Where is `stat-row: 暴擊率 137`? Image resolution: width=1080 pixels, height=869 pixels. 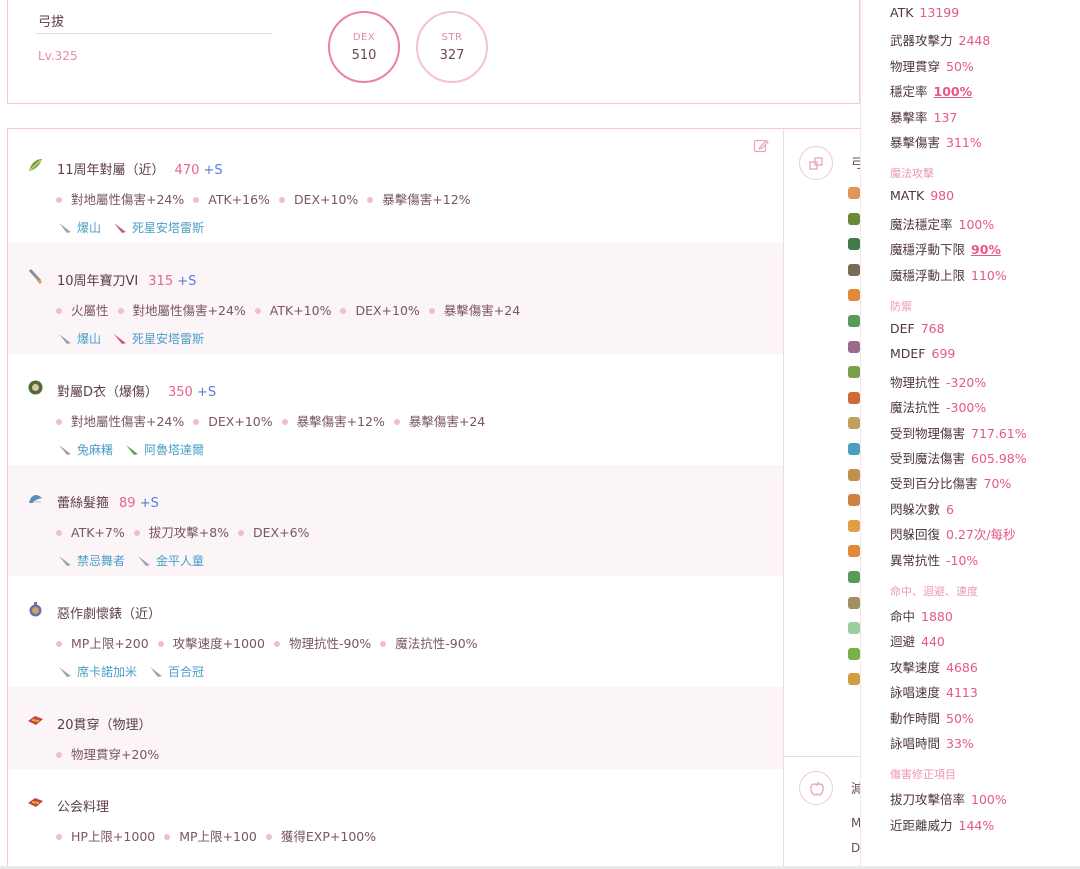
stat-row: 暴擊率 137 is located at coordinates (923, 116).